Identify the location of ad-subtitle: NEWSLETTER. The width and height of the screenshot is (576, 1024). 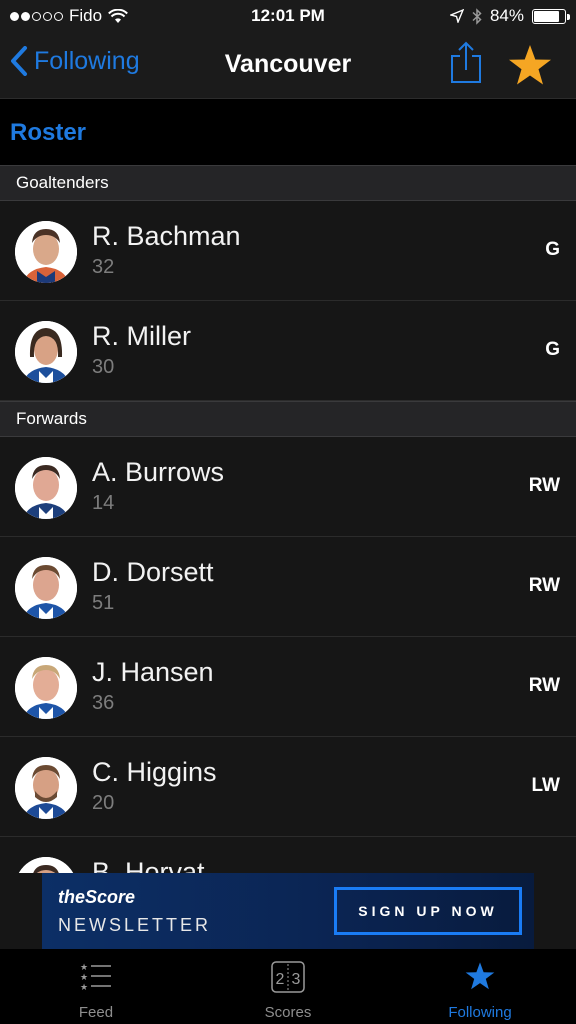
(135, 925).